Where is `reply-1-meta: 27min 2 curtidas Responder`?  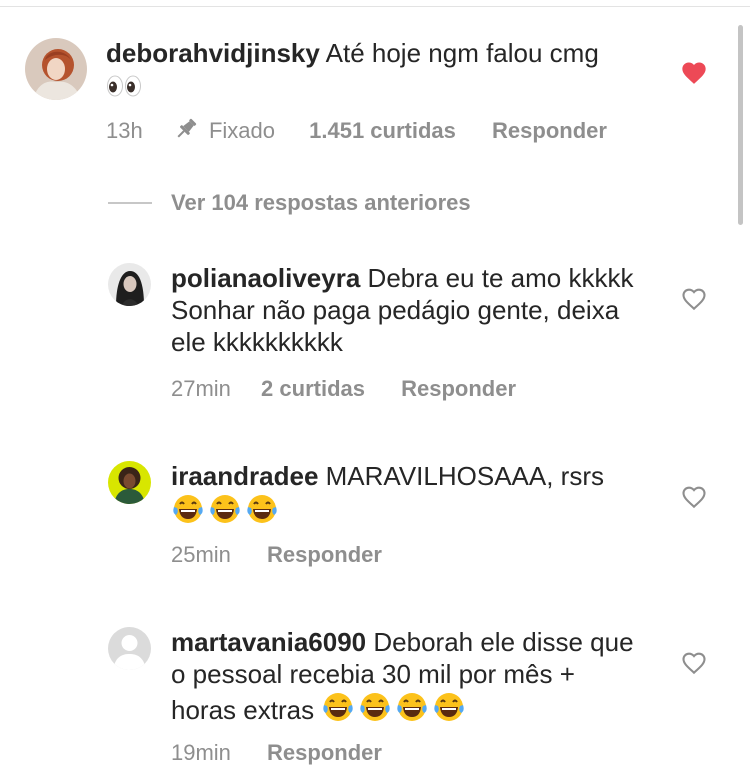 reply-1-meta: 27min 2 curtidas Responder is located at coordinates (343, 389).